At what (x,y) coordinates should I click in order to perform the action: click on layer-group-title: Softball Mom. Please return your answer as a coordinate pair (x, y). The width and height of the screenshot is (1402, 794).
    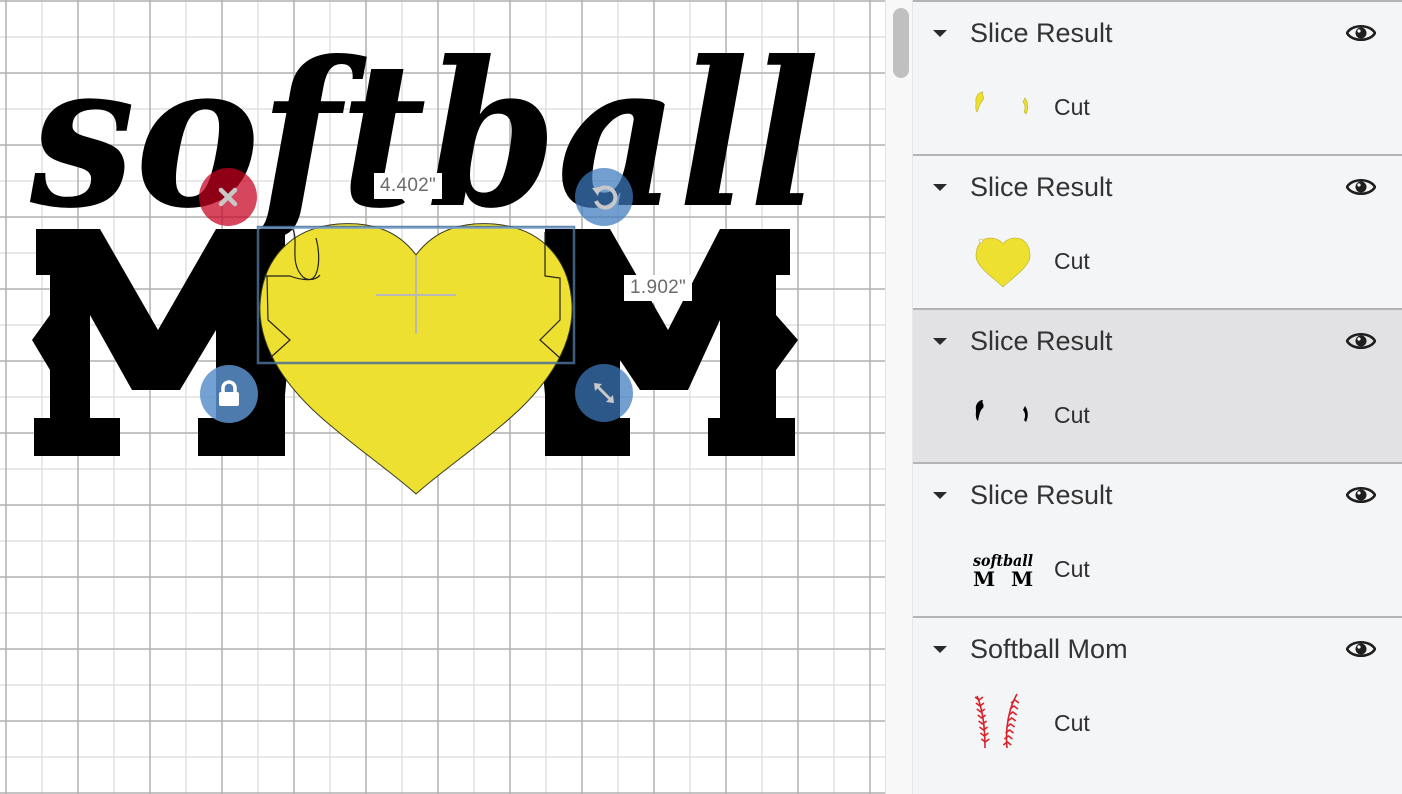
    Looking at the image, I should click on (1049, 649).